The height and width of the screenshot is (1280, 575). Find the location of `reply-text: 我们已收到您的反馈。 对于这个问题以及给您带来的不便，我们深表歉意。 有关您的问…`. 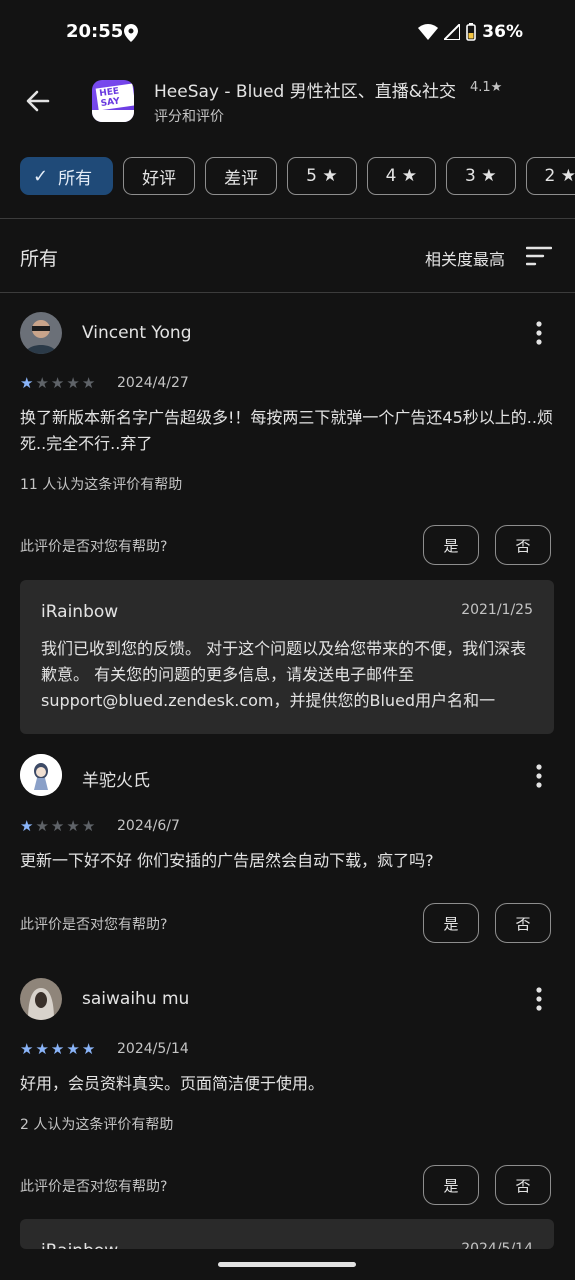

reply-text: 我们已收到您的反馈。 对于这个问题以及给您带来的不便，我们深表歉意。 有关您的问… is located at coordinates (284, 674).